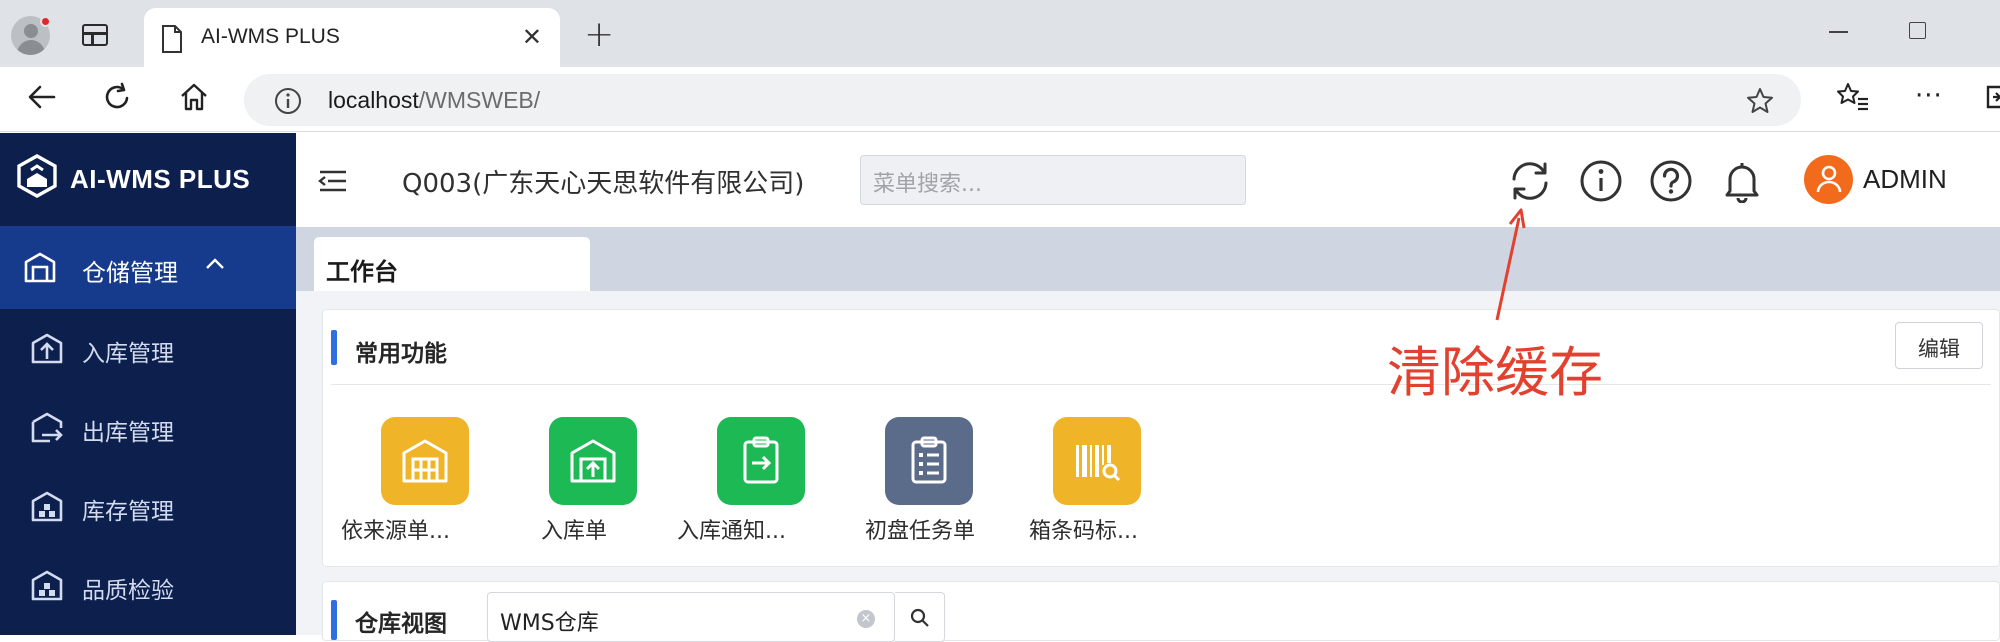 The image size is (2000, 642). I want to click on refresh-cache-icon, so click(1530, 181).